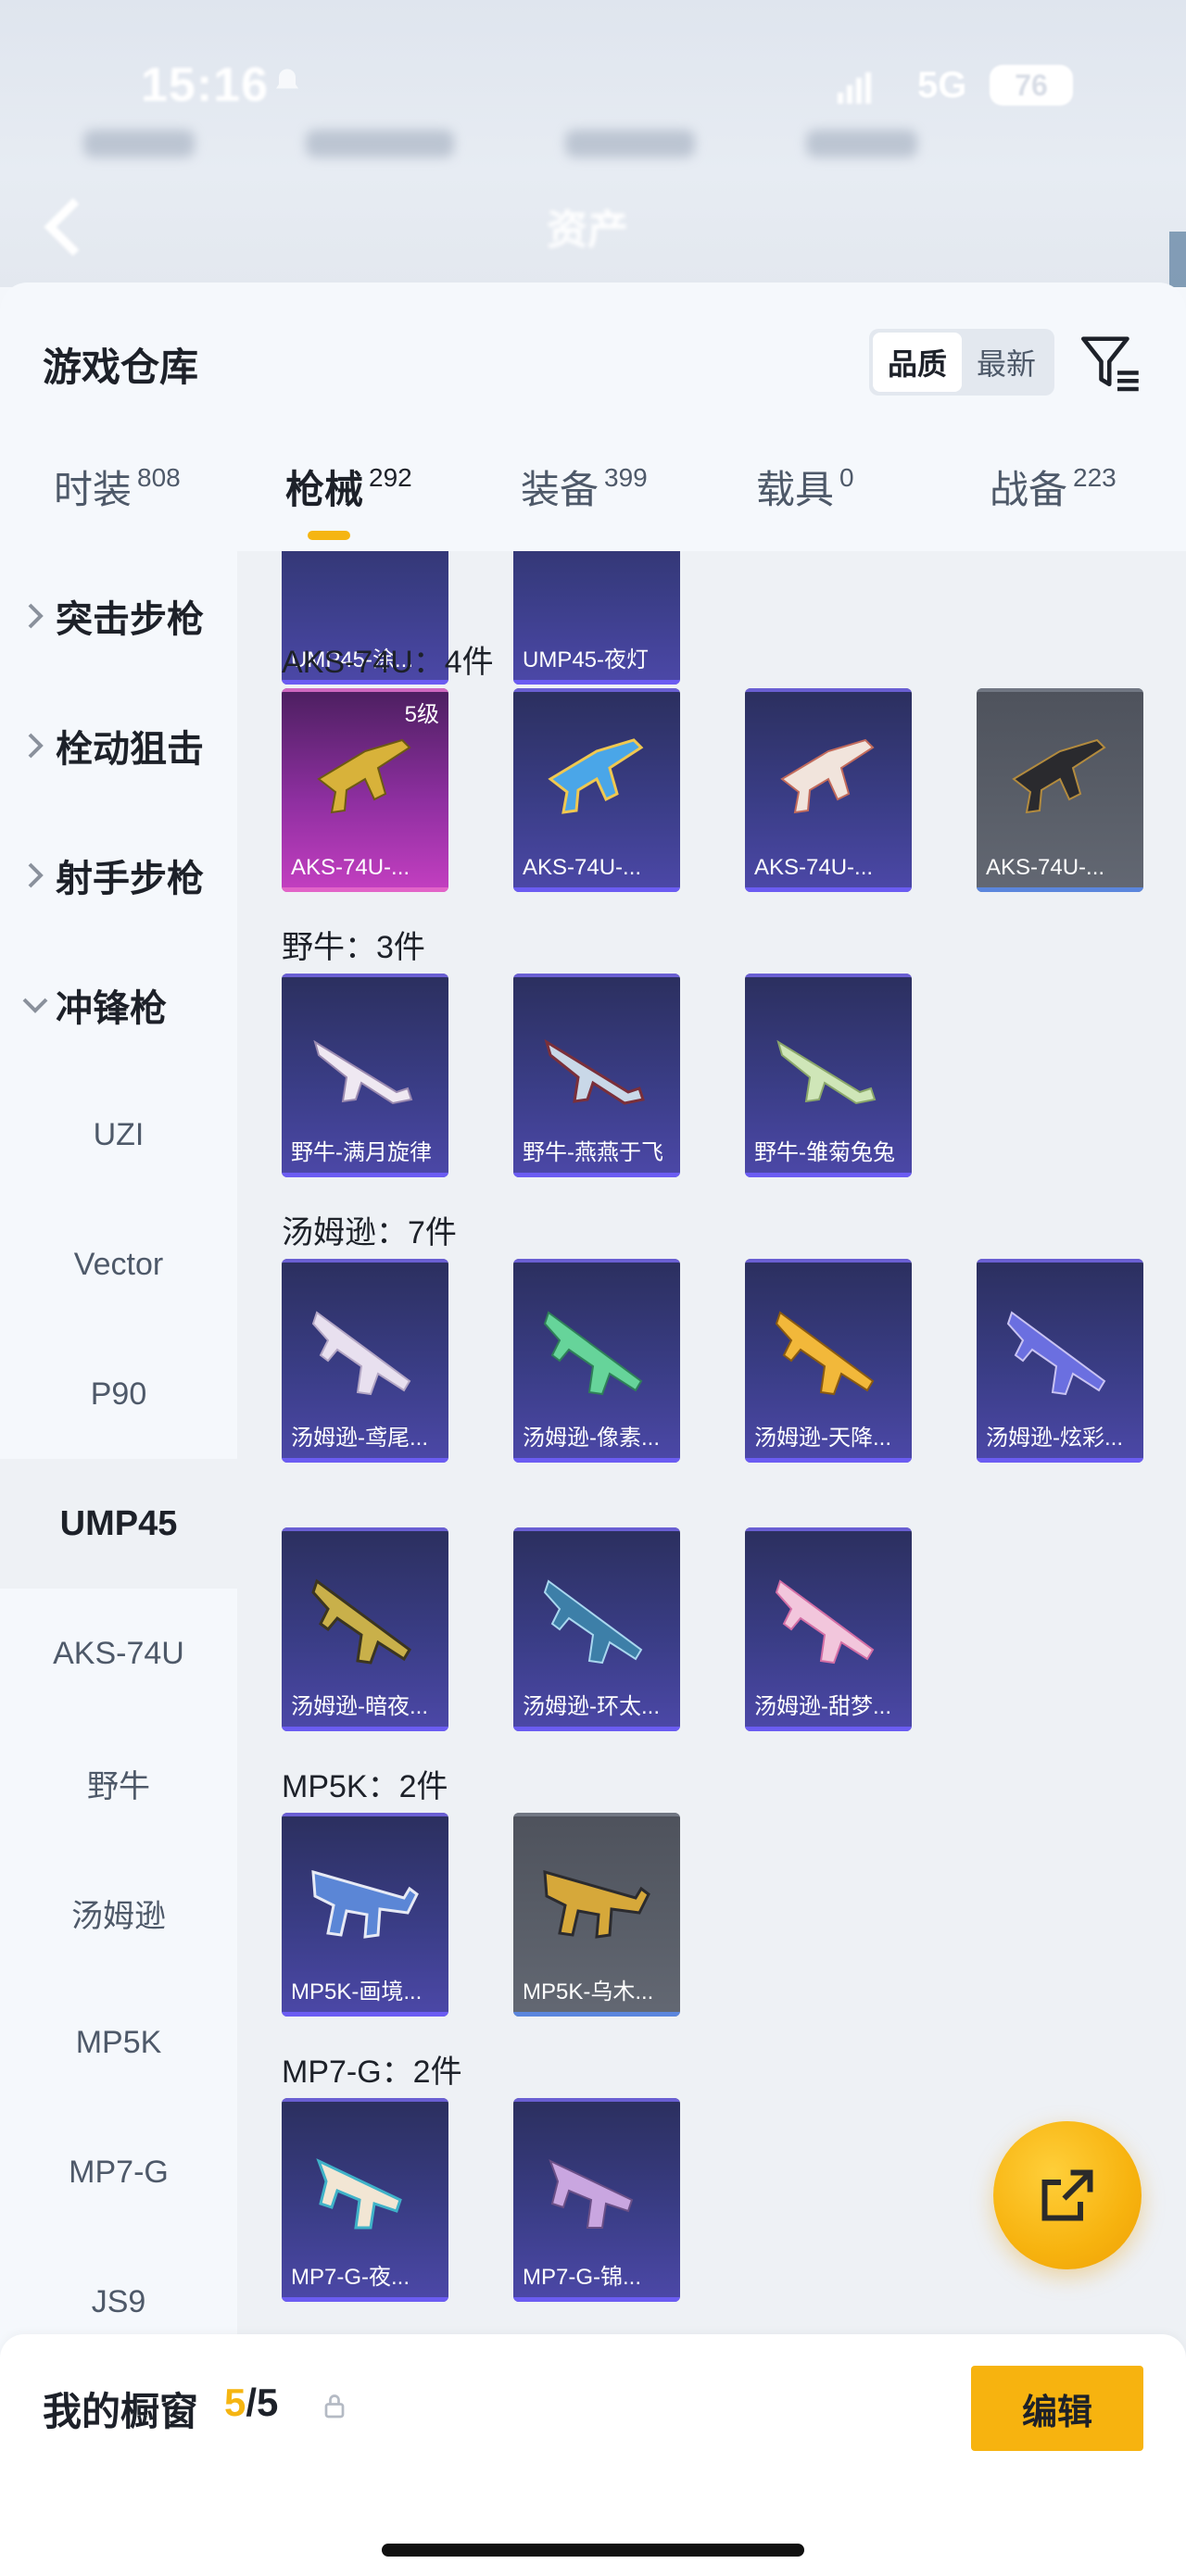 The image size is (1186, 2576). I want to click on sort-toggle: 品质 最新, so click(961, 362).